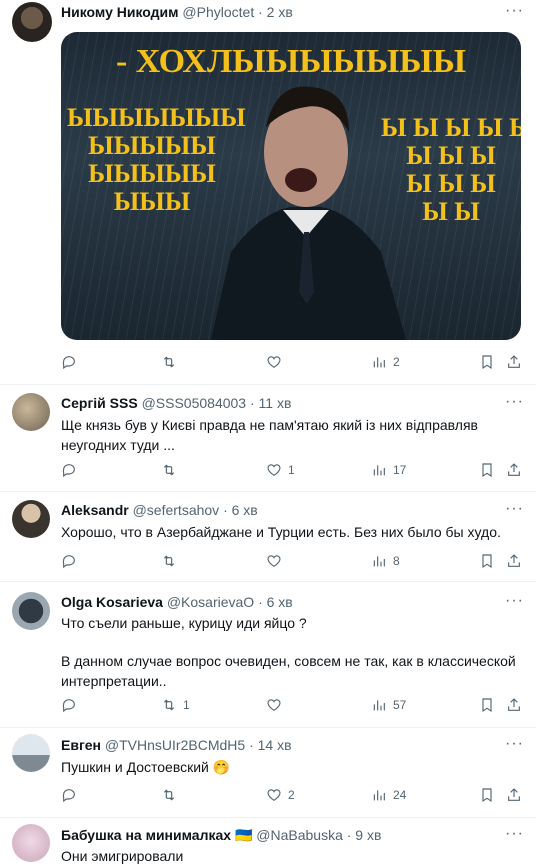 This screenshot has width=536, height=866. What do you see at coordinates (218, 12) in the screenshot?
I see `author-handle: @Phyloctet` at bounding box center [218, 12].